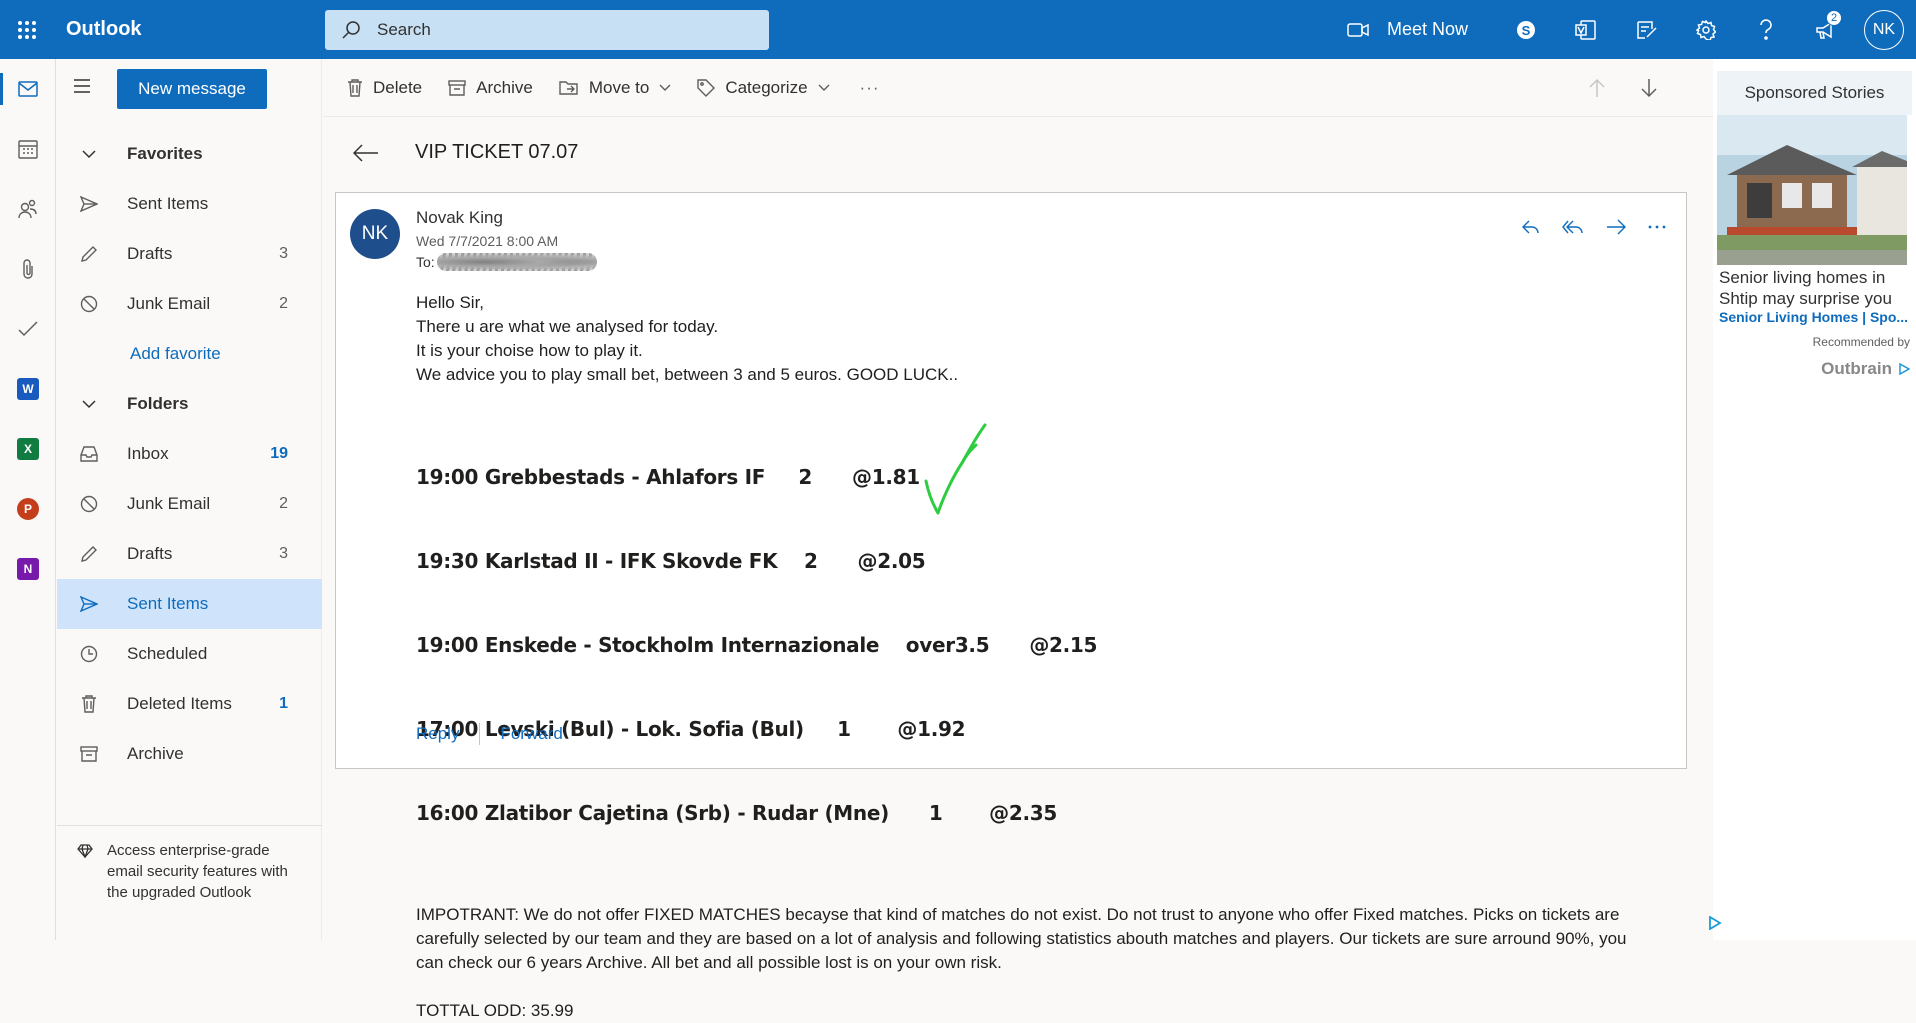 The width and height of the screenshot is (1916, 1023). Describe the element at coordinates (1766, 29) in the screenshot. I see `help-icon` at that location.